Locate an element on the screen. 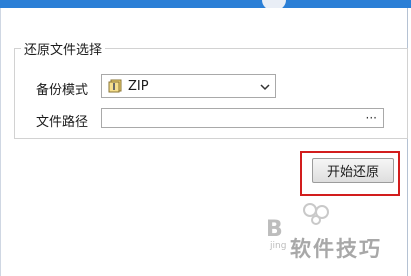 This screenshot has width=411, height=276. backup-mode-label: 备份模式 is located at coordinates (62, 90).